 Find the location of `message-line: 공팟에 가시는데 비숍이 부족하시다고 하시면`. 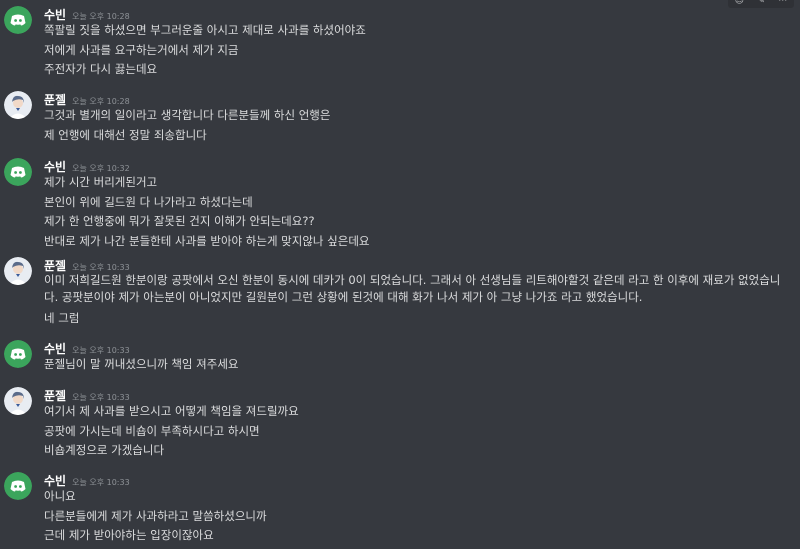

message-line: 공팟에 가시는데 비숍이 부족하시다고 하시면 is located at coordinates (152, 430).